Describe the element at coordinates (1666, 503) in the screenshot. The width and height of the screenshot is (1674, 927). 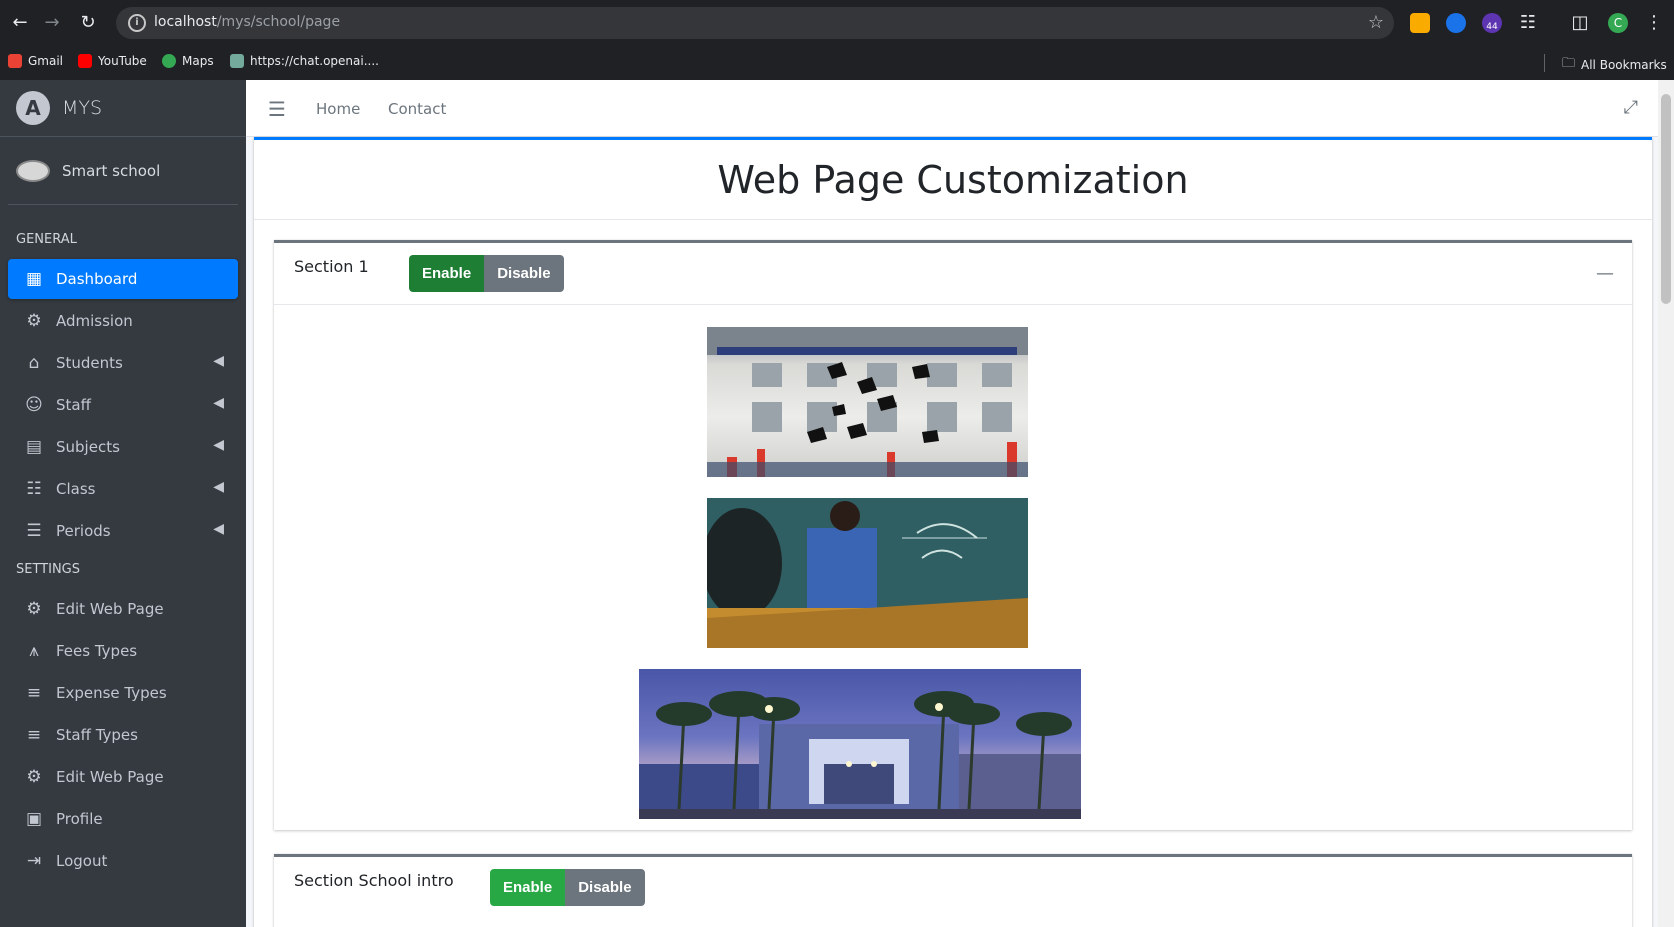
I see `page-scrollbar` at that location.